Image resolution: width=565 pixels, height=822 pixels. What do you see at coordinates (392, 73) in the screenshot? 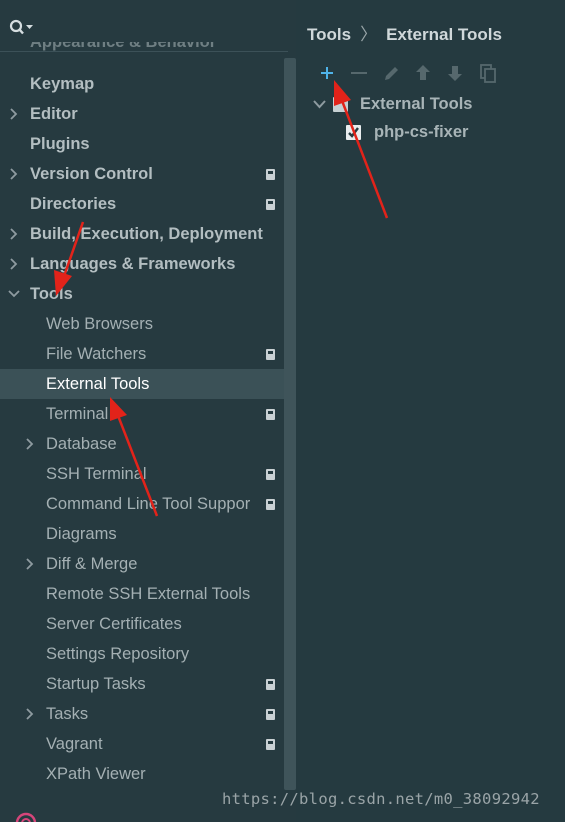
I see `pencil-icon` at bounding box center [392, 73].